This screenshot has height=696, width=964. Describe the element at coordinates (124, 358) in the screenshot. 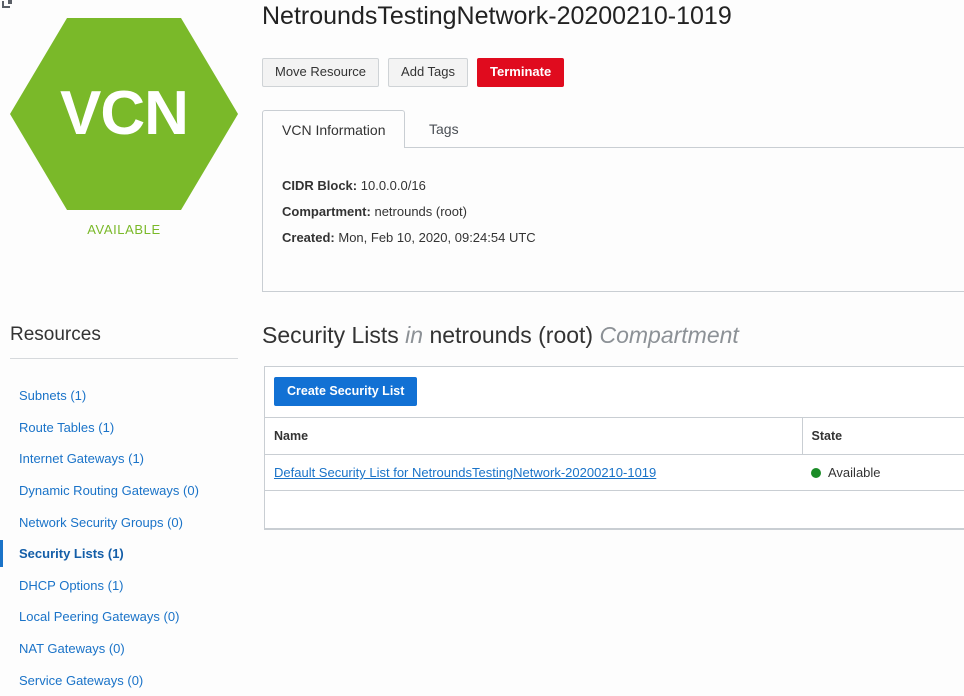

I see `resources-divider` at that location.